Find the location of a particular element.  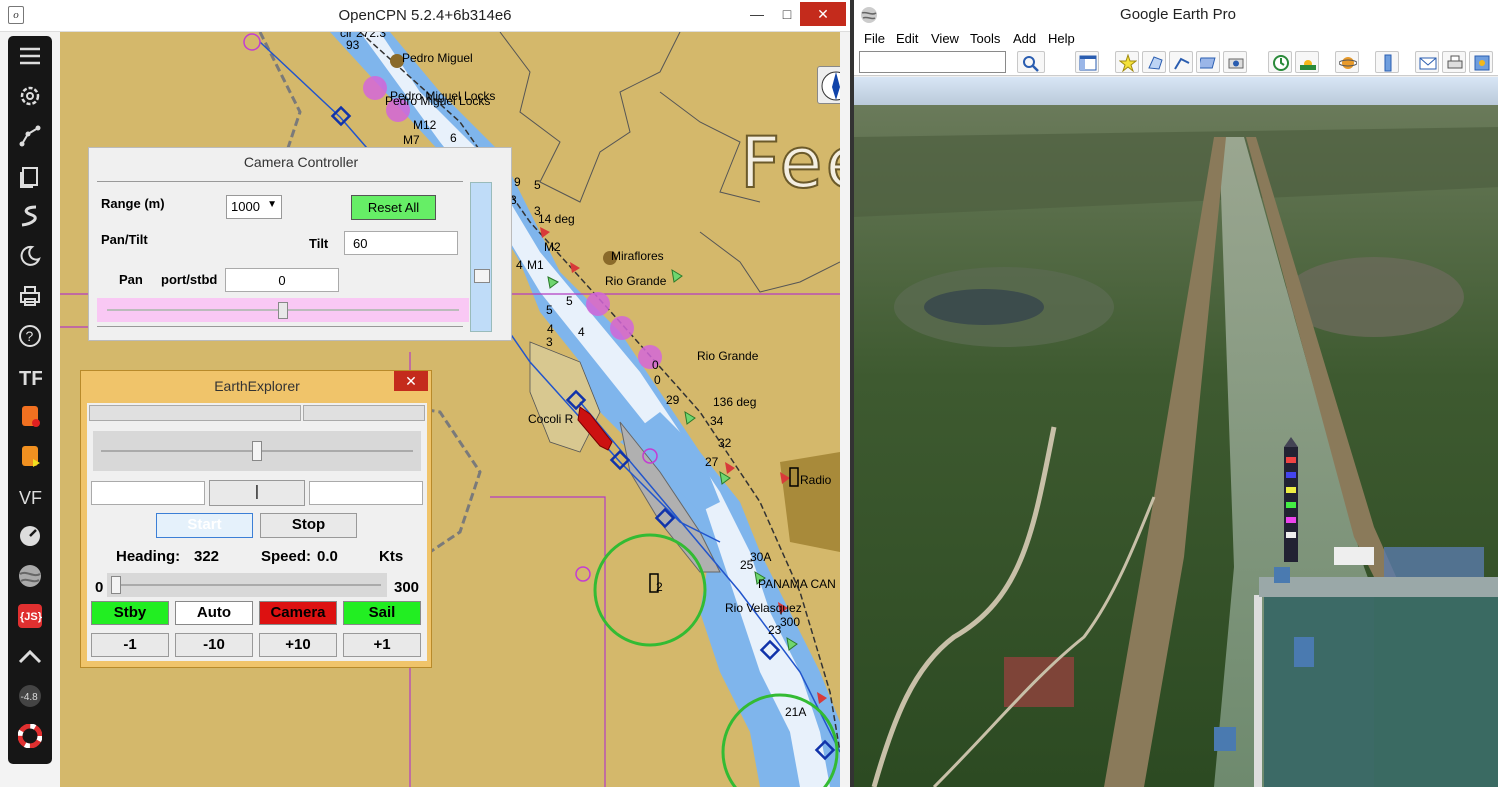

status-field-left is located at coordinates (195, 413).